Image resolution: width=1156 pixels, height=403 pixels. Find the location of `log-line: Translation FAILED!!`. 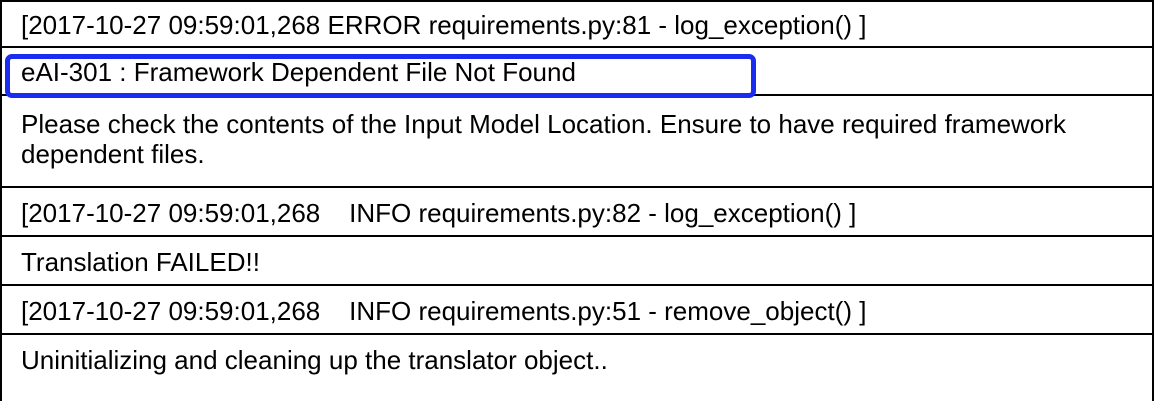

log-line: Translation FAILED!! is located at coordinates (140, 262).